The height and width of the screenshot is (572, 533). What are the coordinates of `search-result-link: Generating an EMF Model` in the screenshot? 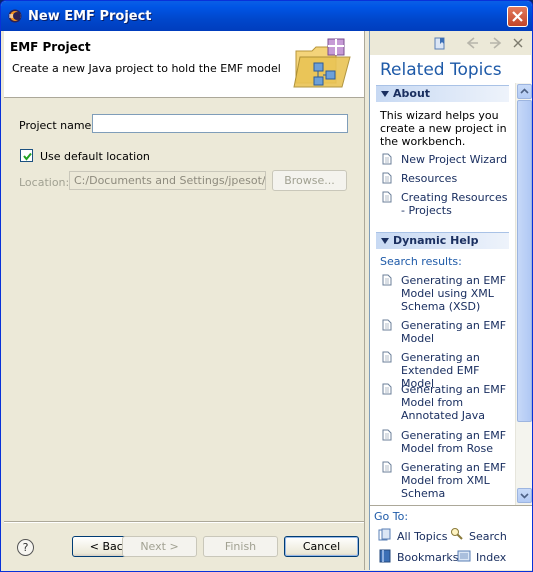 It's located at (456, 332).